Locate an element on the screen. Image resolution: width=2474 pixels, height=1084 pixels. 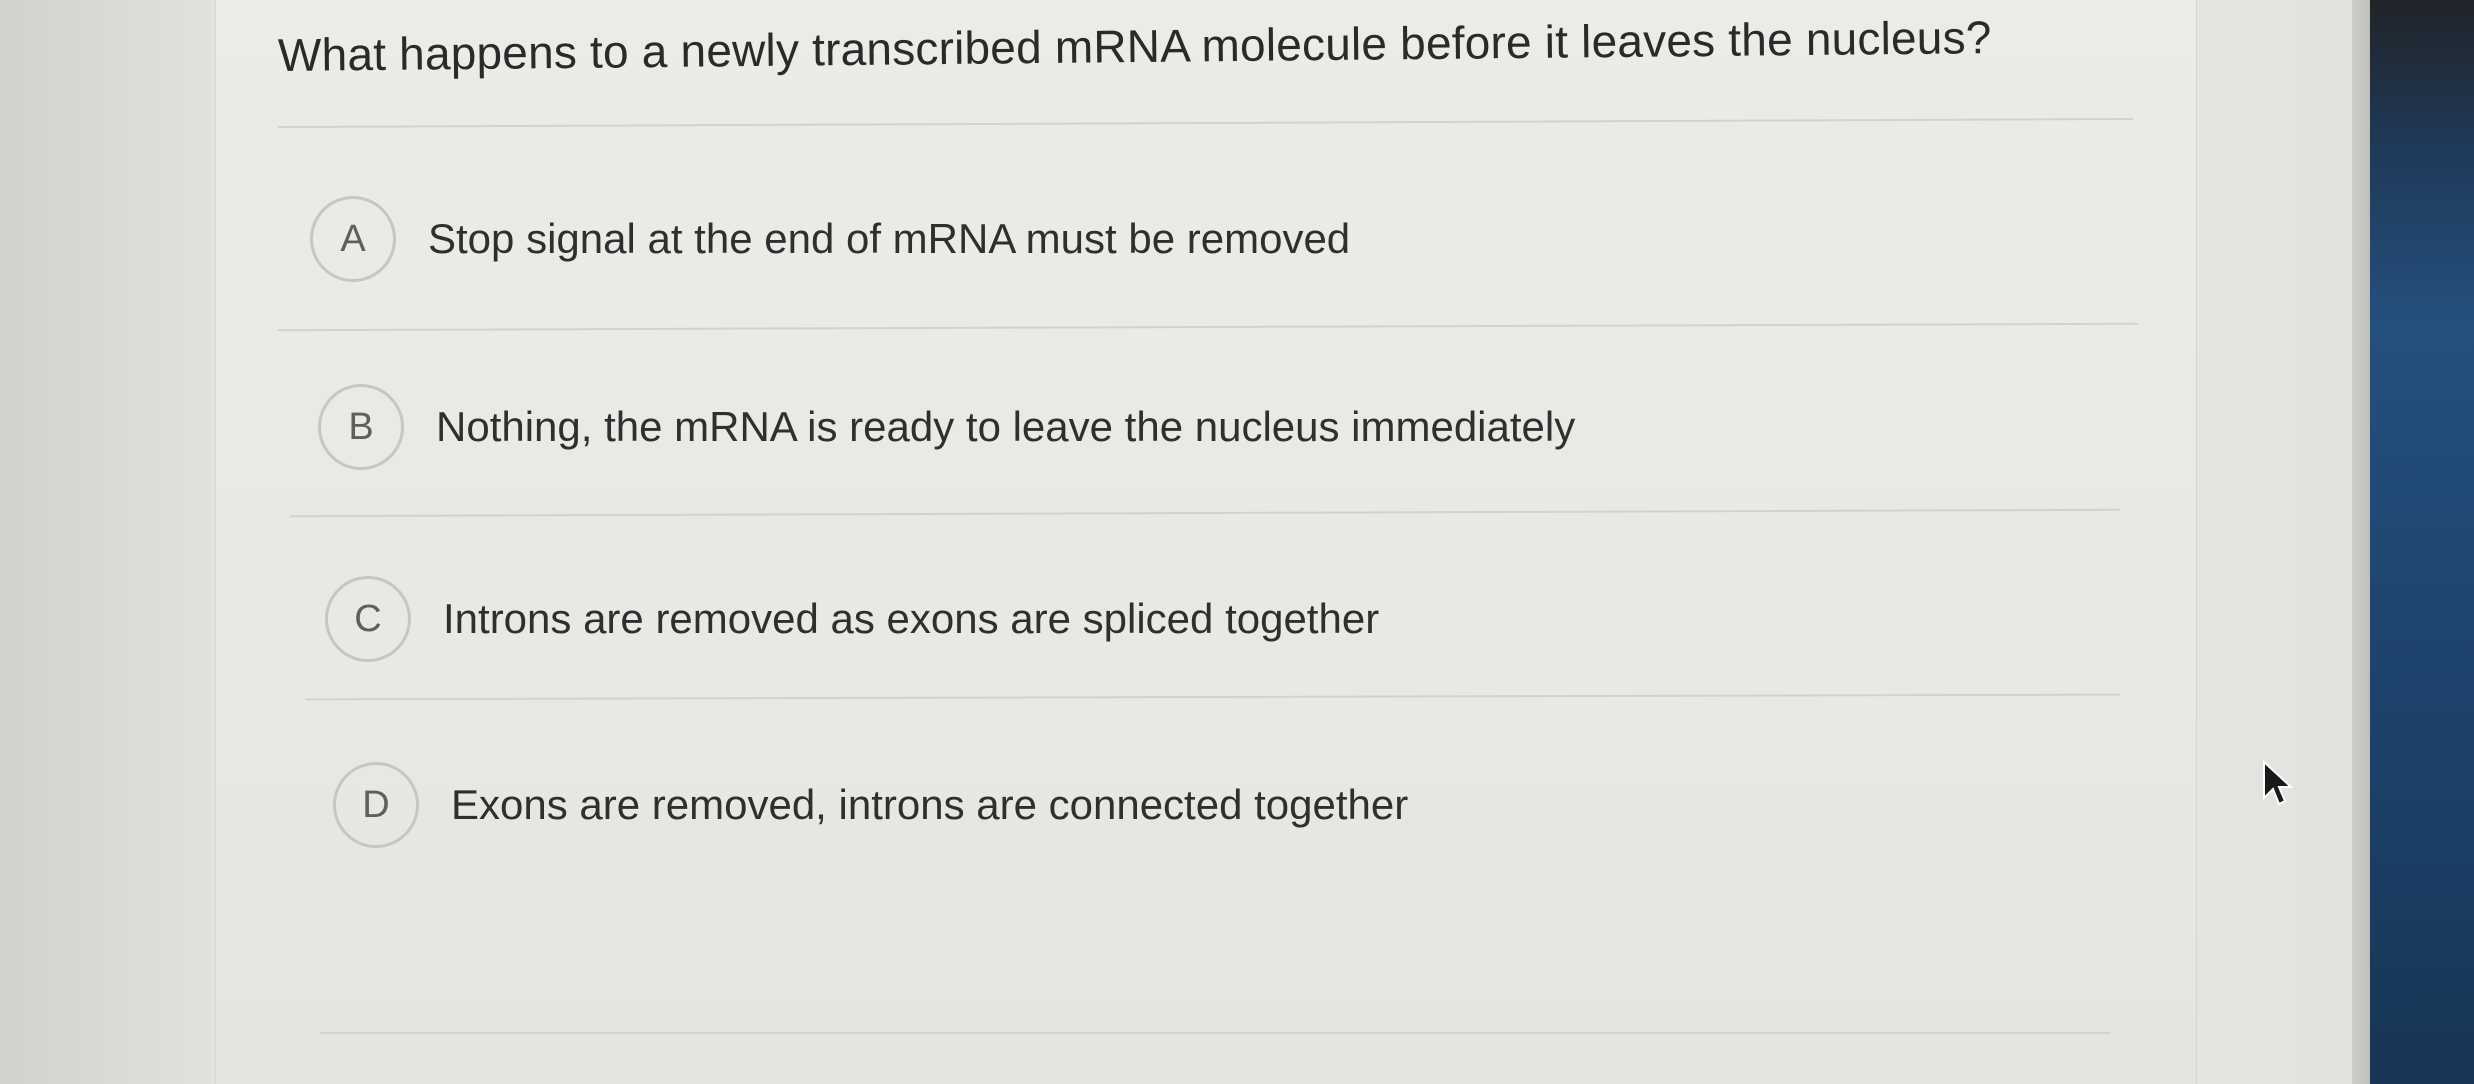
option-c-letter: C is located at coordinates (368, 618).